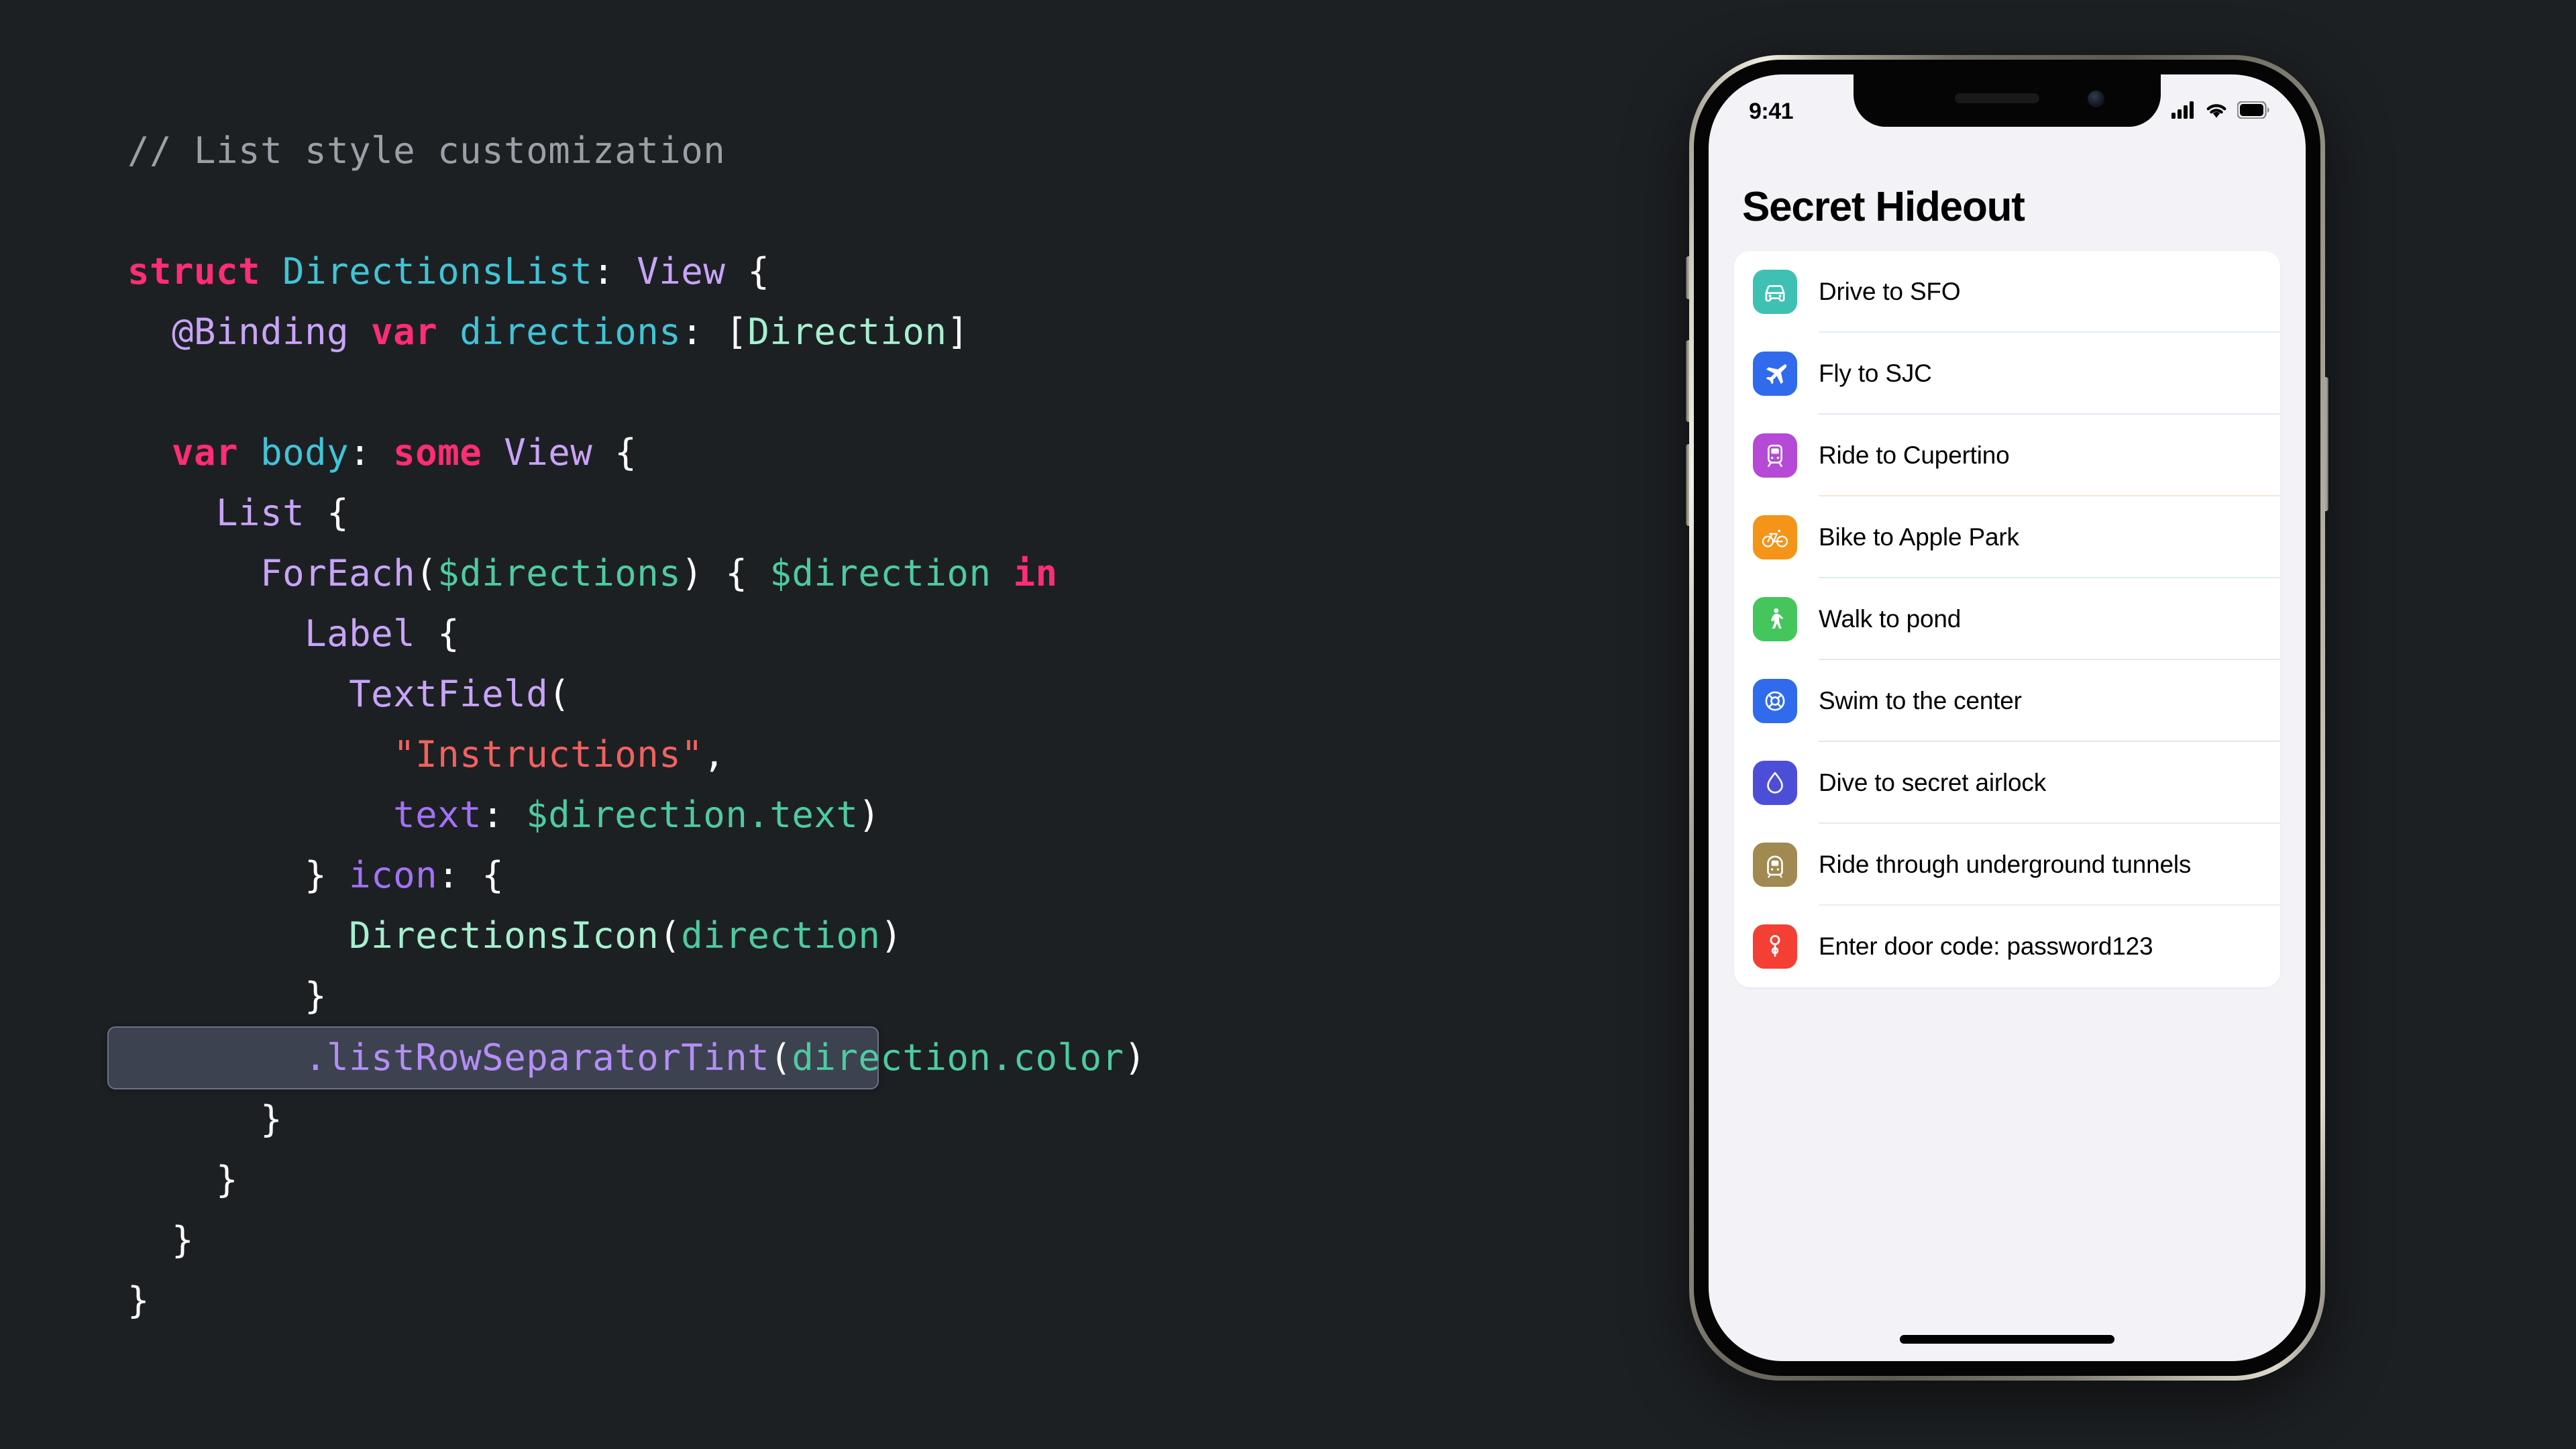  I want to click on code-token: $direction.text, so click(692, 815).